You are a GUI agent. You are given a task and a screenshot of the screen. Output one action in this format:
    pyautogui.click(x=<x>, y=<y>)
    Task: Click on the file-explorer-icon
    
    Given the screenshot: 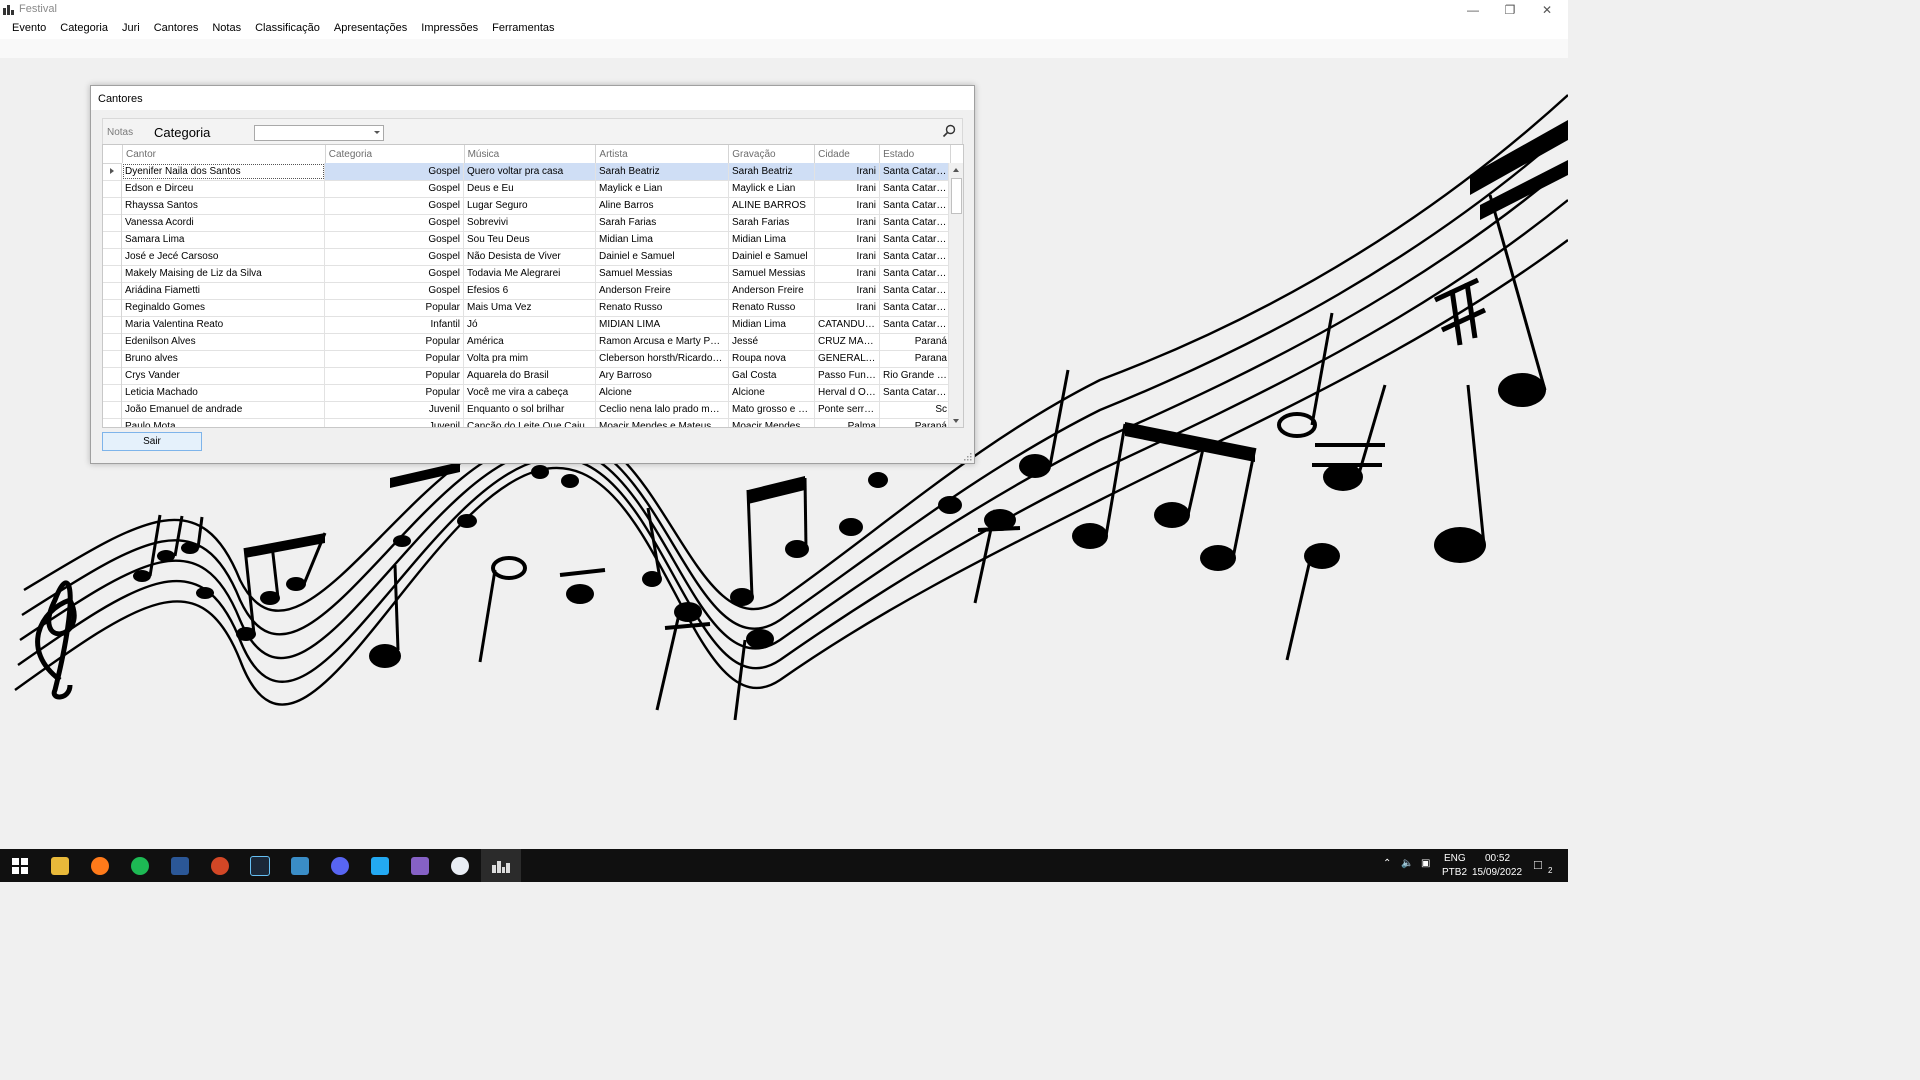 What is the action you would take?
    pyautogui.click(x=60, y=865)
    